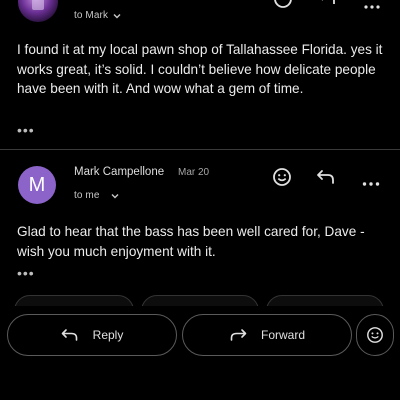 The image size is (400, 400). I want to click on forward-label: Forward, so click(282, 335).